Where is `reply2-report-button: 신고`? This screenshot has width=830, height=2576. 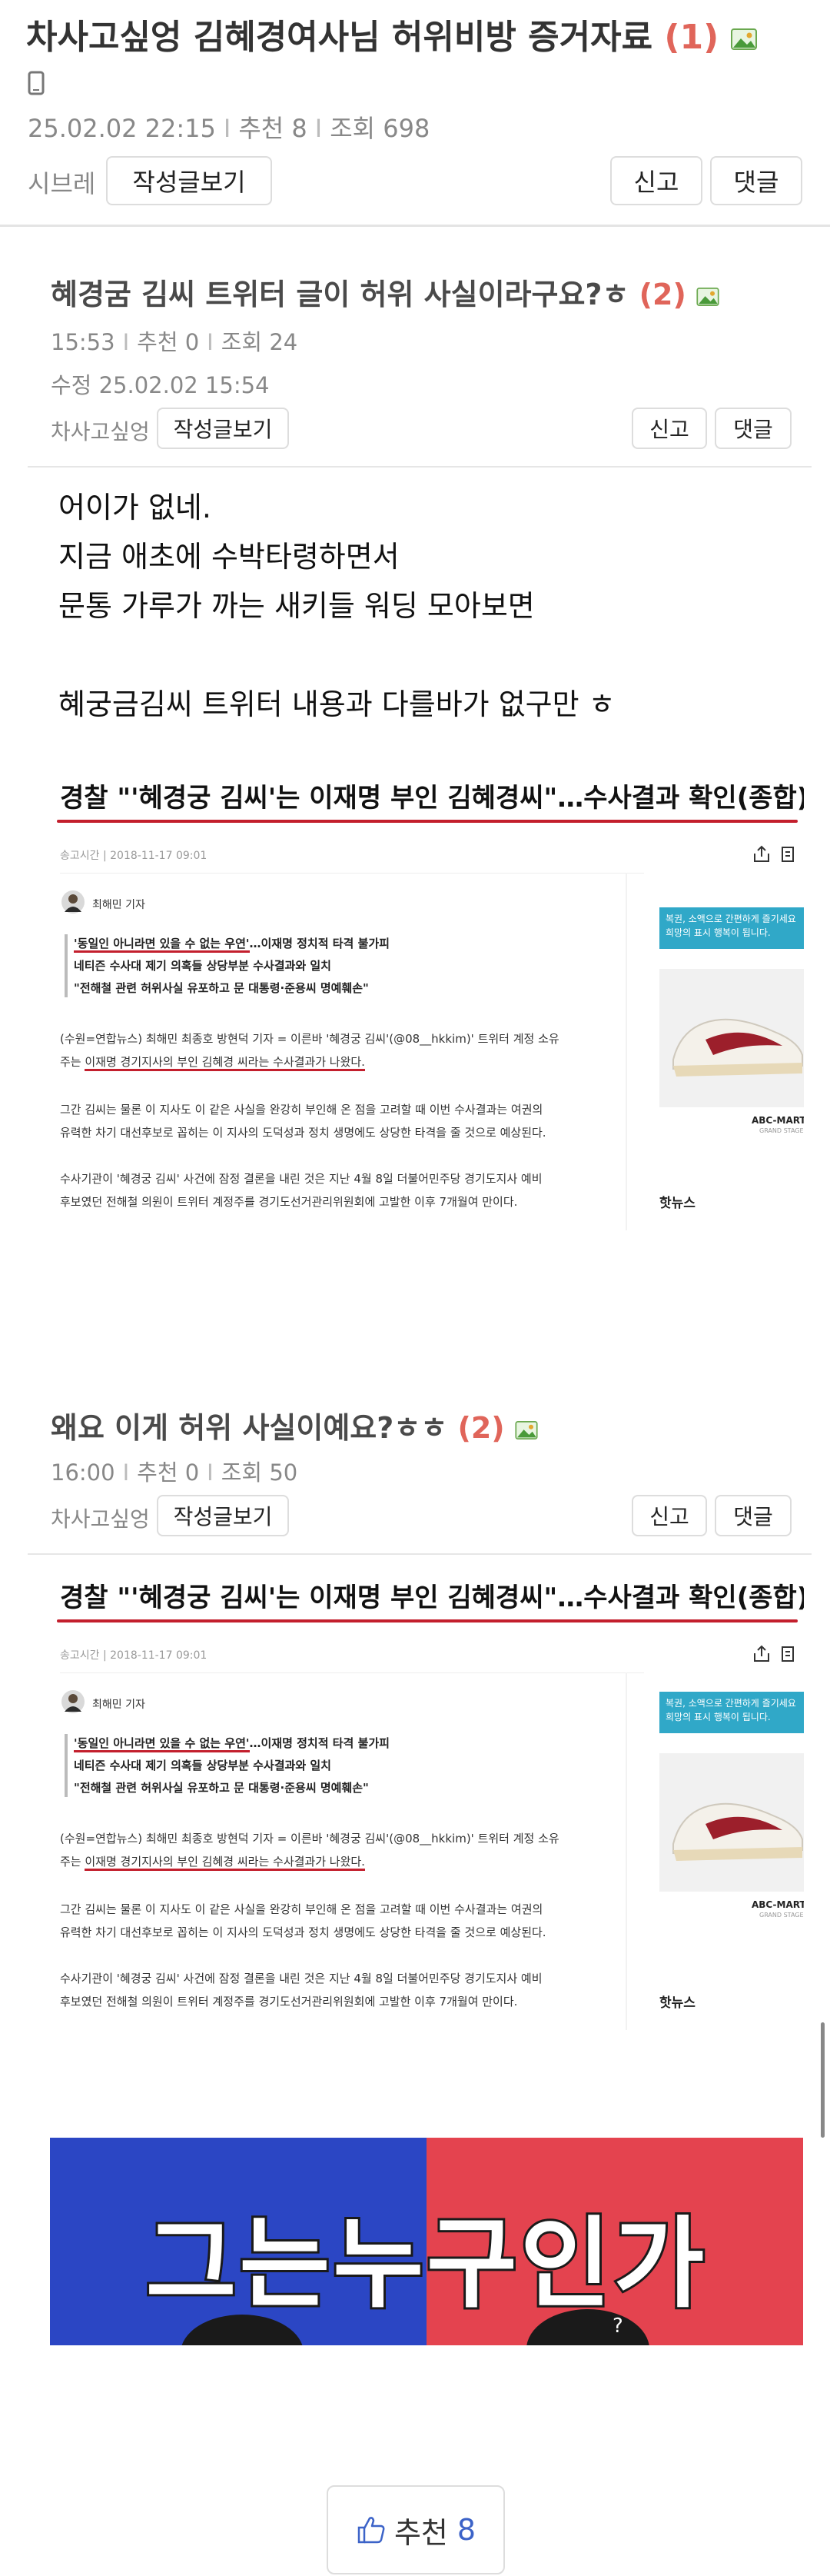
reply2-report-button: 신고 is located at coordinates (669, 1515).